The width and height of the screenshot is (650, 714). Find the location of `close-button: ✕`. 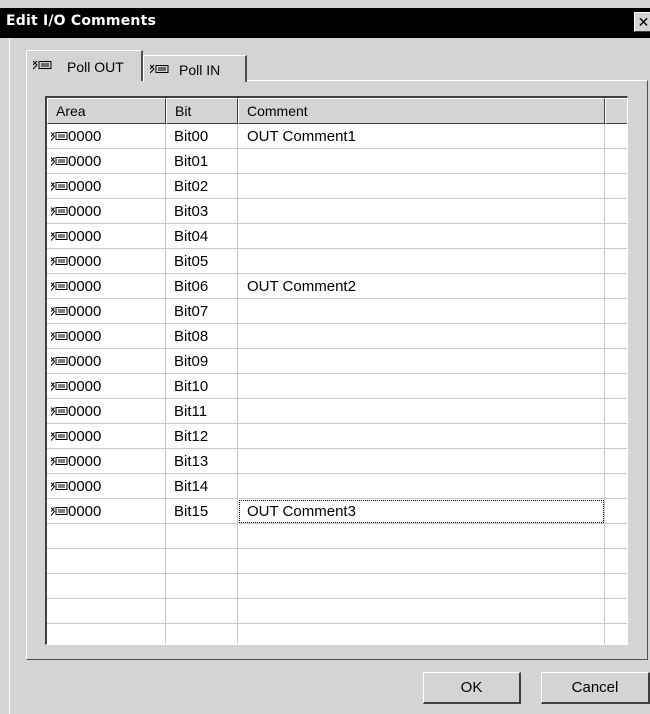

close-button: ✕ is located at coordinates (642, 22).